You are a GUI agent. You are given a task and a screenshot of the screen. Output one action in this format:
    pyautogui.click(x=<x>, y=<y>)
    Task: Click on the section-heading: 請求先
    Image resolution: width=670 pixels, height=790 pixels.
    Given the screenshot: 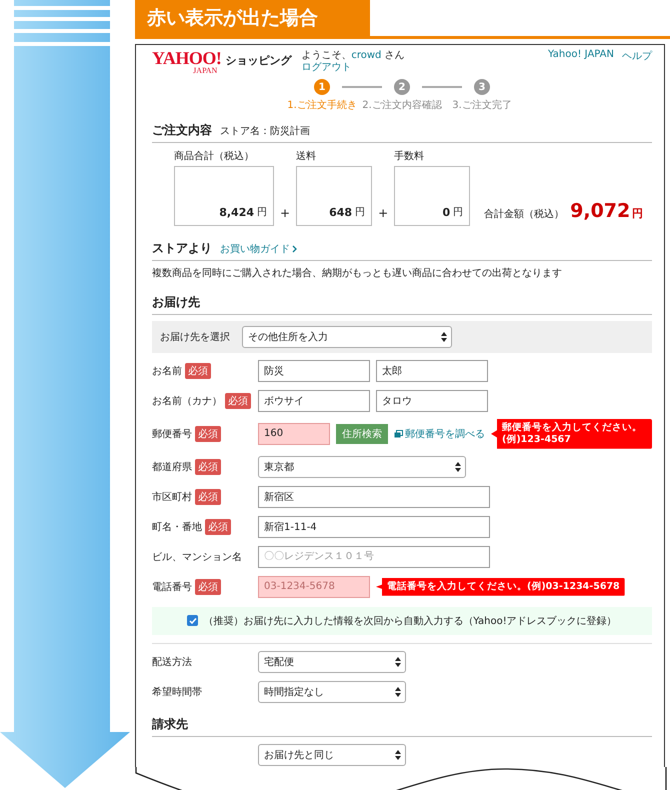 What is the action you would take?
    pyautogui.click(x=170, y=724)
    